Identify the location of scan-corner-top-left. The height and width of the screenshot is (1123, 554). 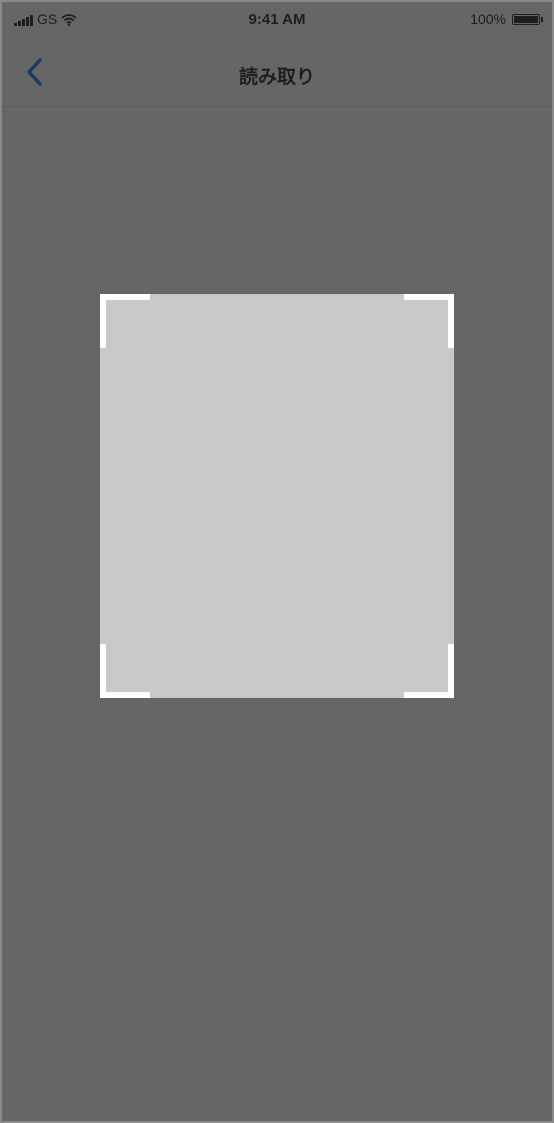
(125, 321).